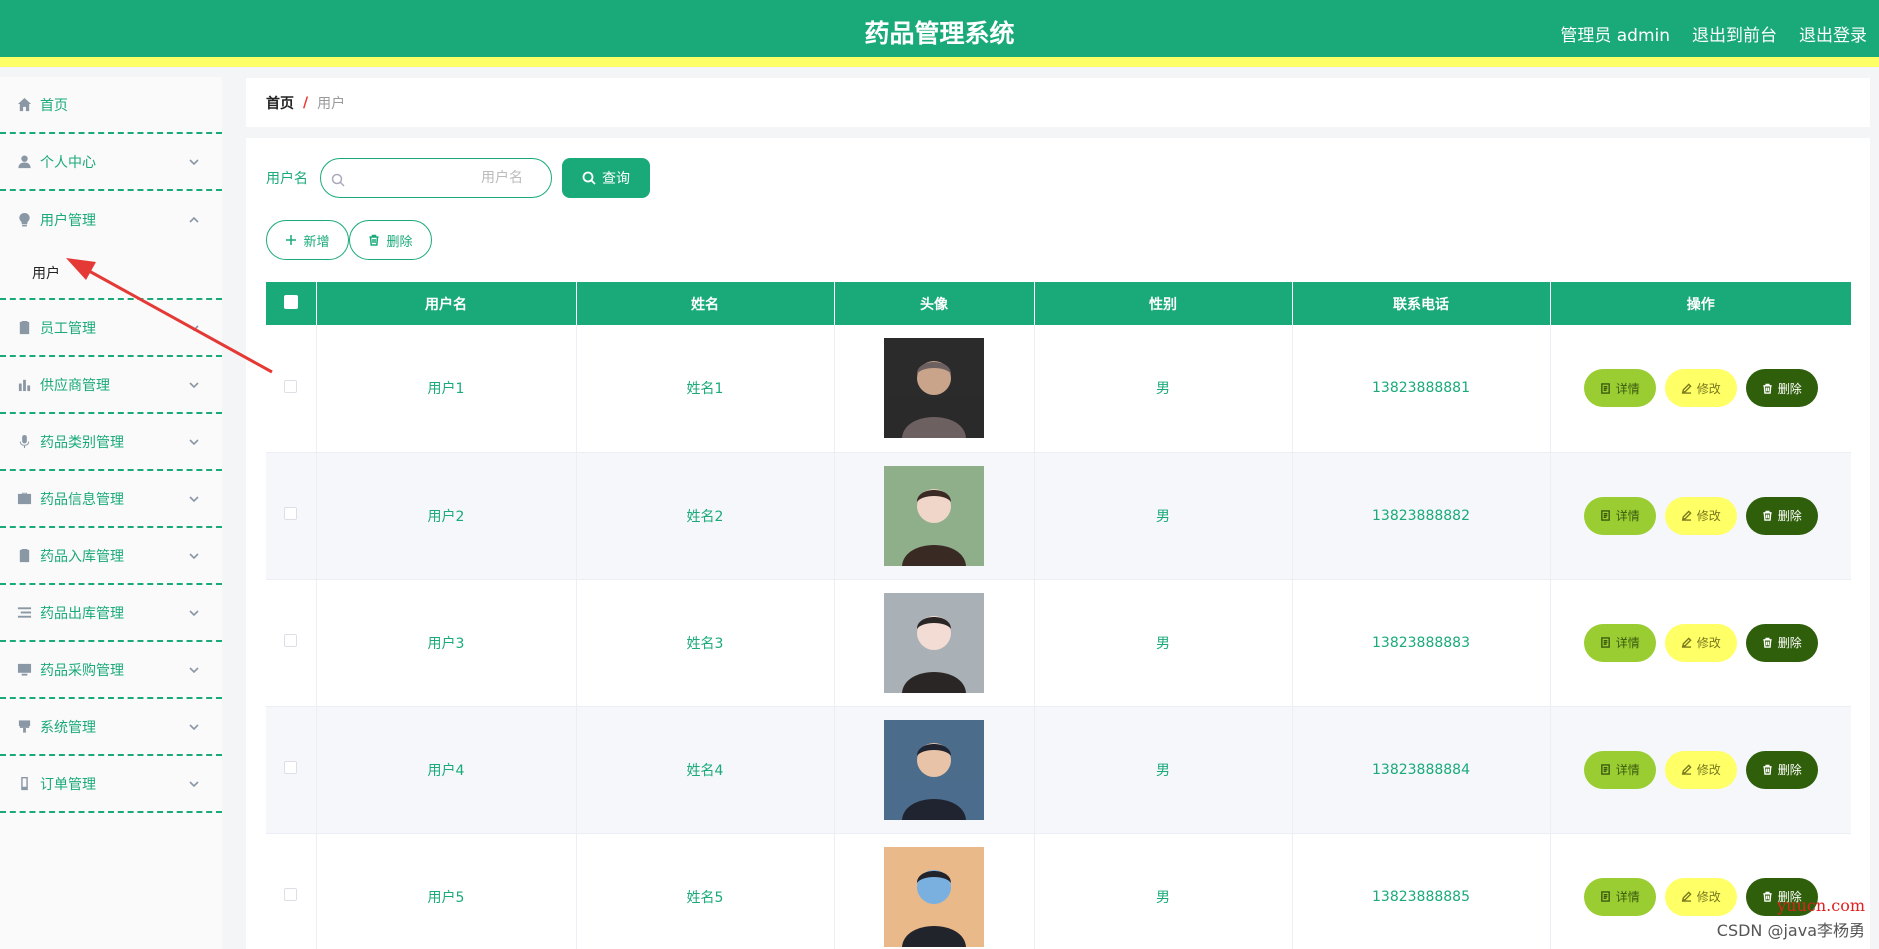 The image size is (1879, 949). What do you see at coordinates (194, 220) in the screenshot?
I see `chevron-up-icon` at bounding box center [194, 220].